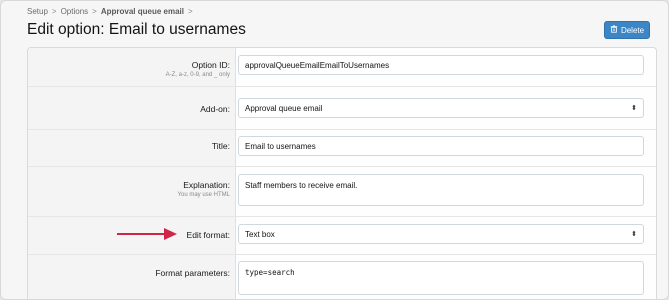 The image size is (669, 300). I want to click on breadcrumb-item-setup: Setup, so click(37, 11).